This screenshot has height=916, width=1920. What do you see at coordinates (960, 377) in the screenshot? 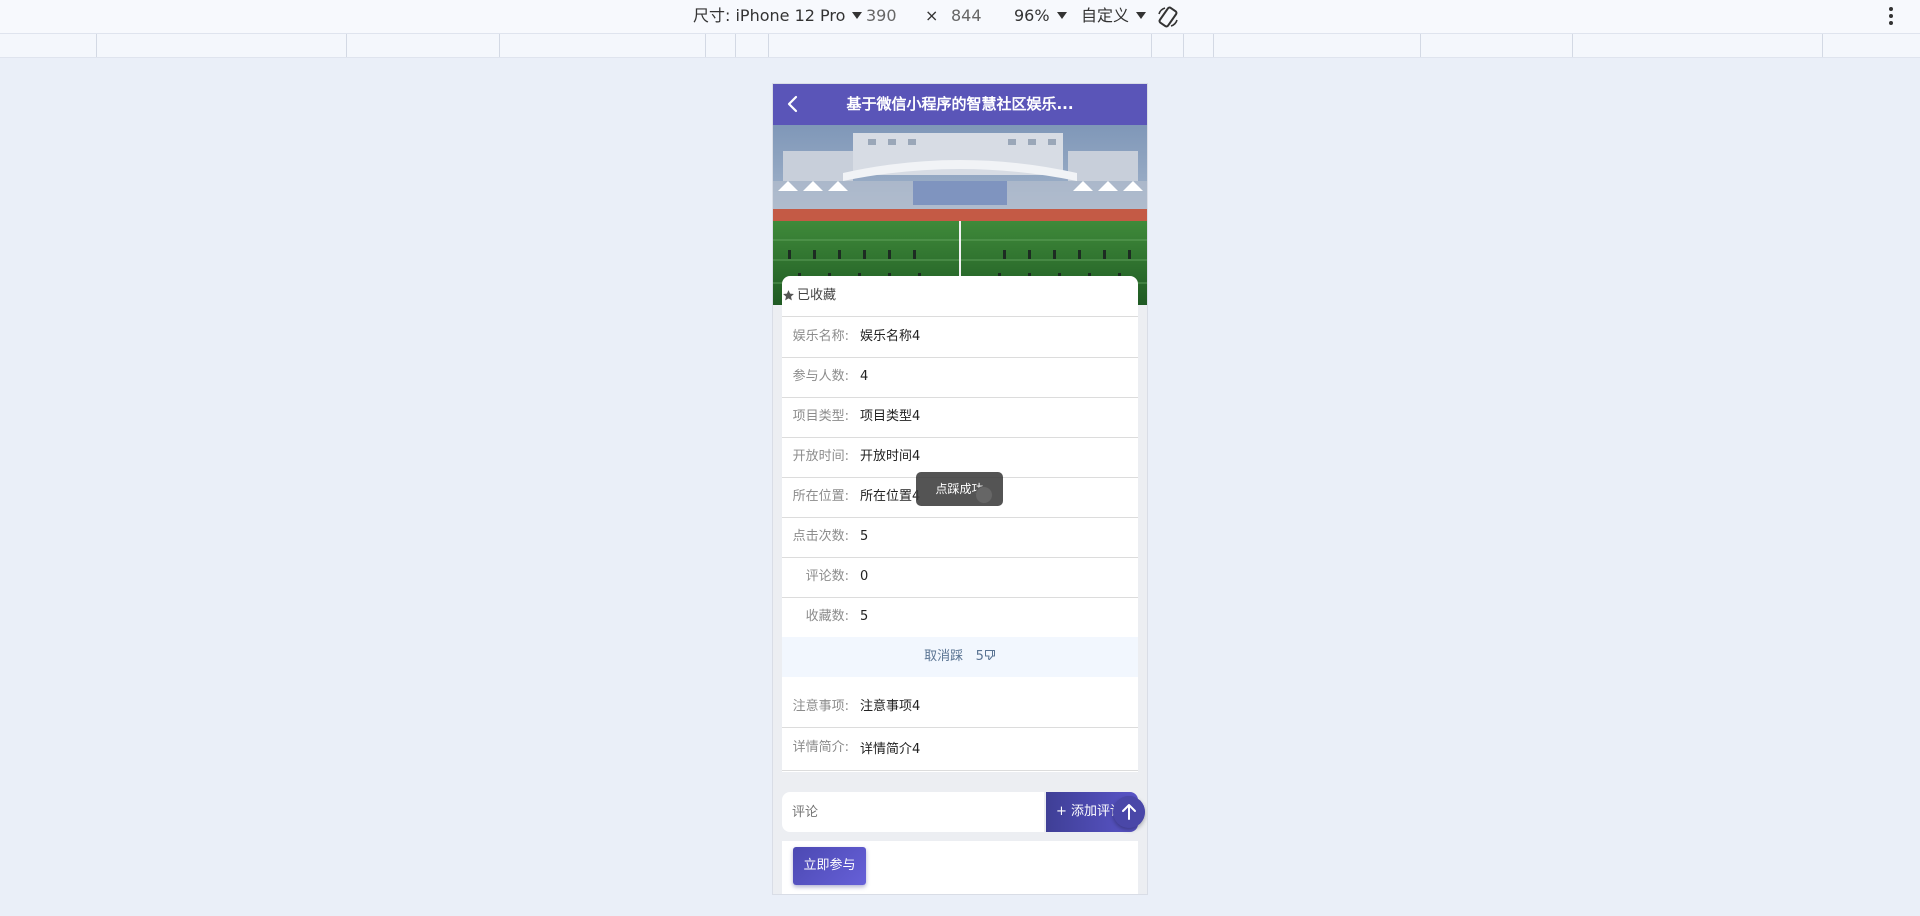
I see `field-row-participants: 参与人数: 4` at bounding box center [960, 377].